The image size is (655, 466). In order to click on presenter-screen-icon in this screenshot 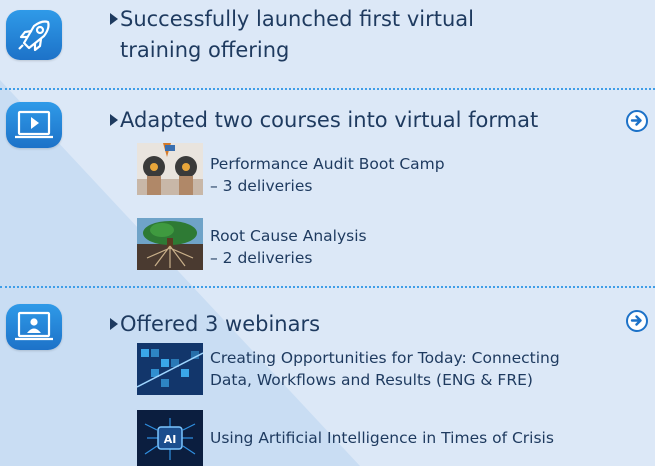, I will do `click(34, 327)`.